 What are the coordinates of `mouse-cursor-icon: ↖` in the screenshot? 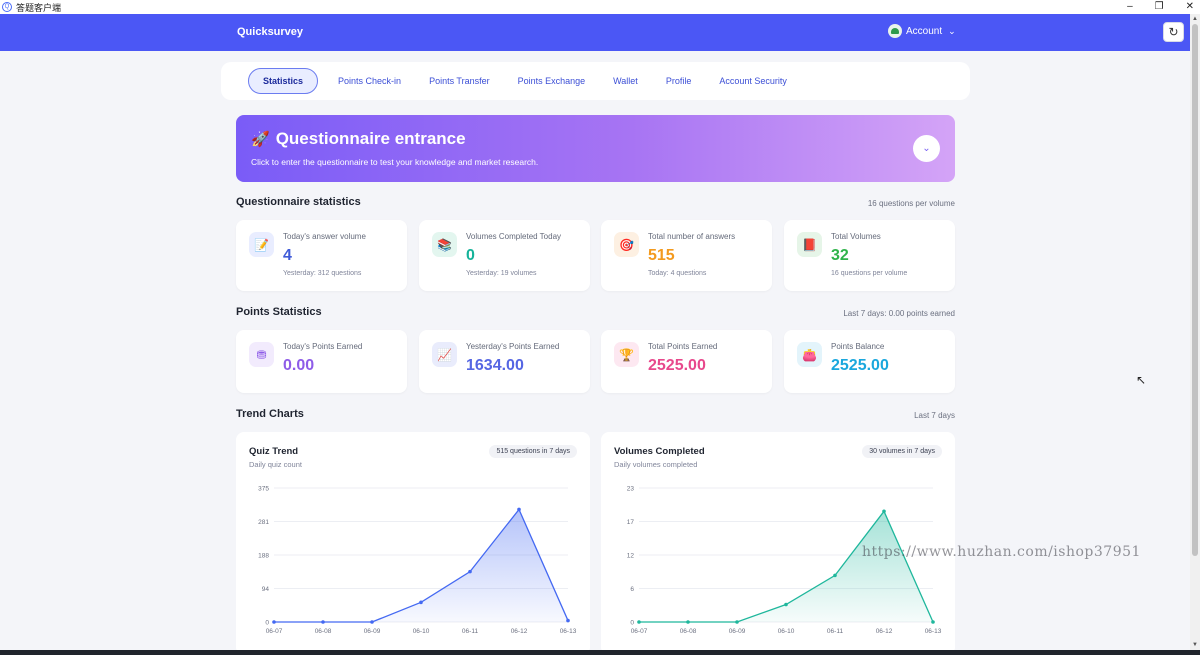 It's located at (1141, 380).